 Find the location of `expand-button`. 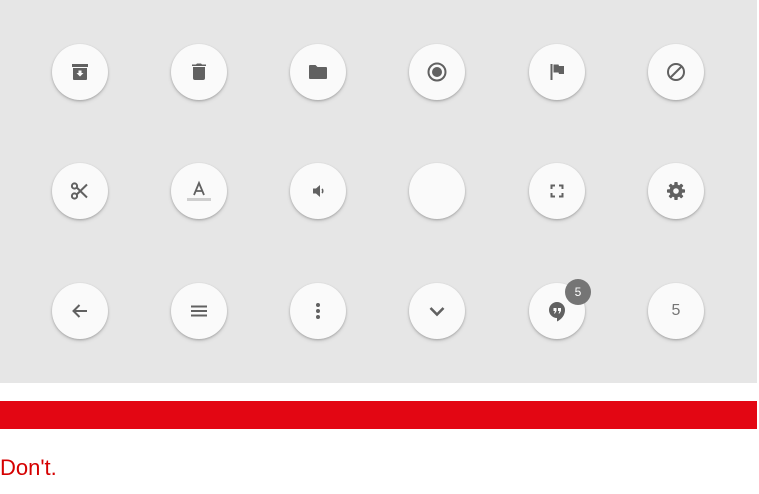

expand-button is located at coordinates (437, 311).